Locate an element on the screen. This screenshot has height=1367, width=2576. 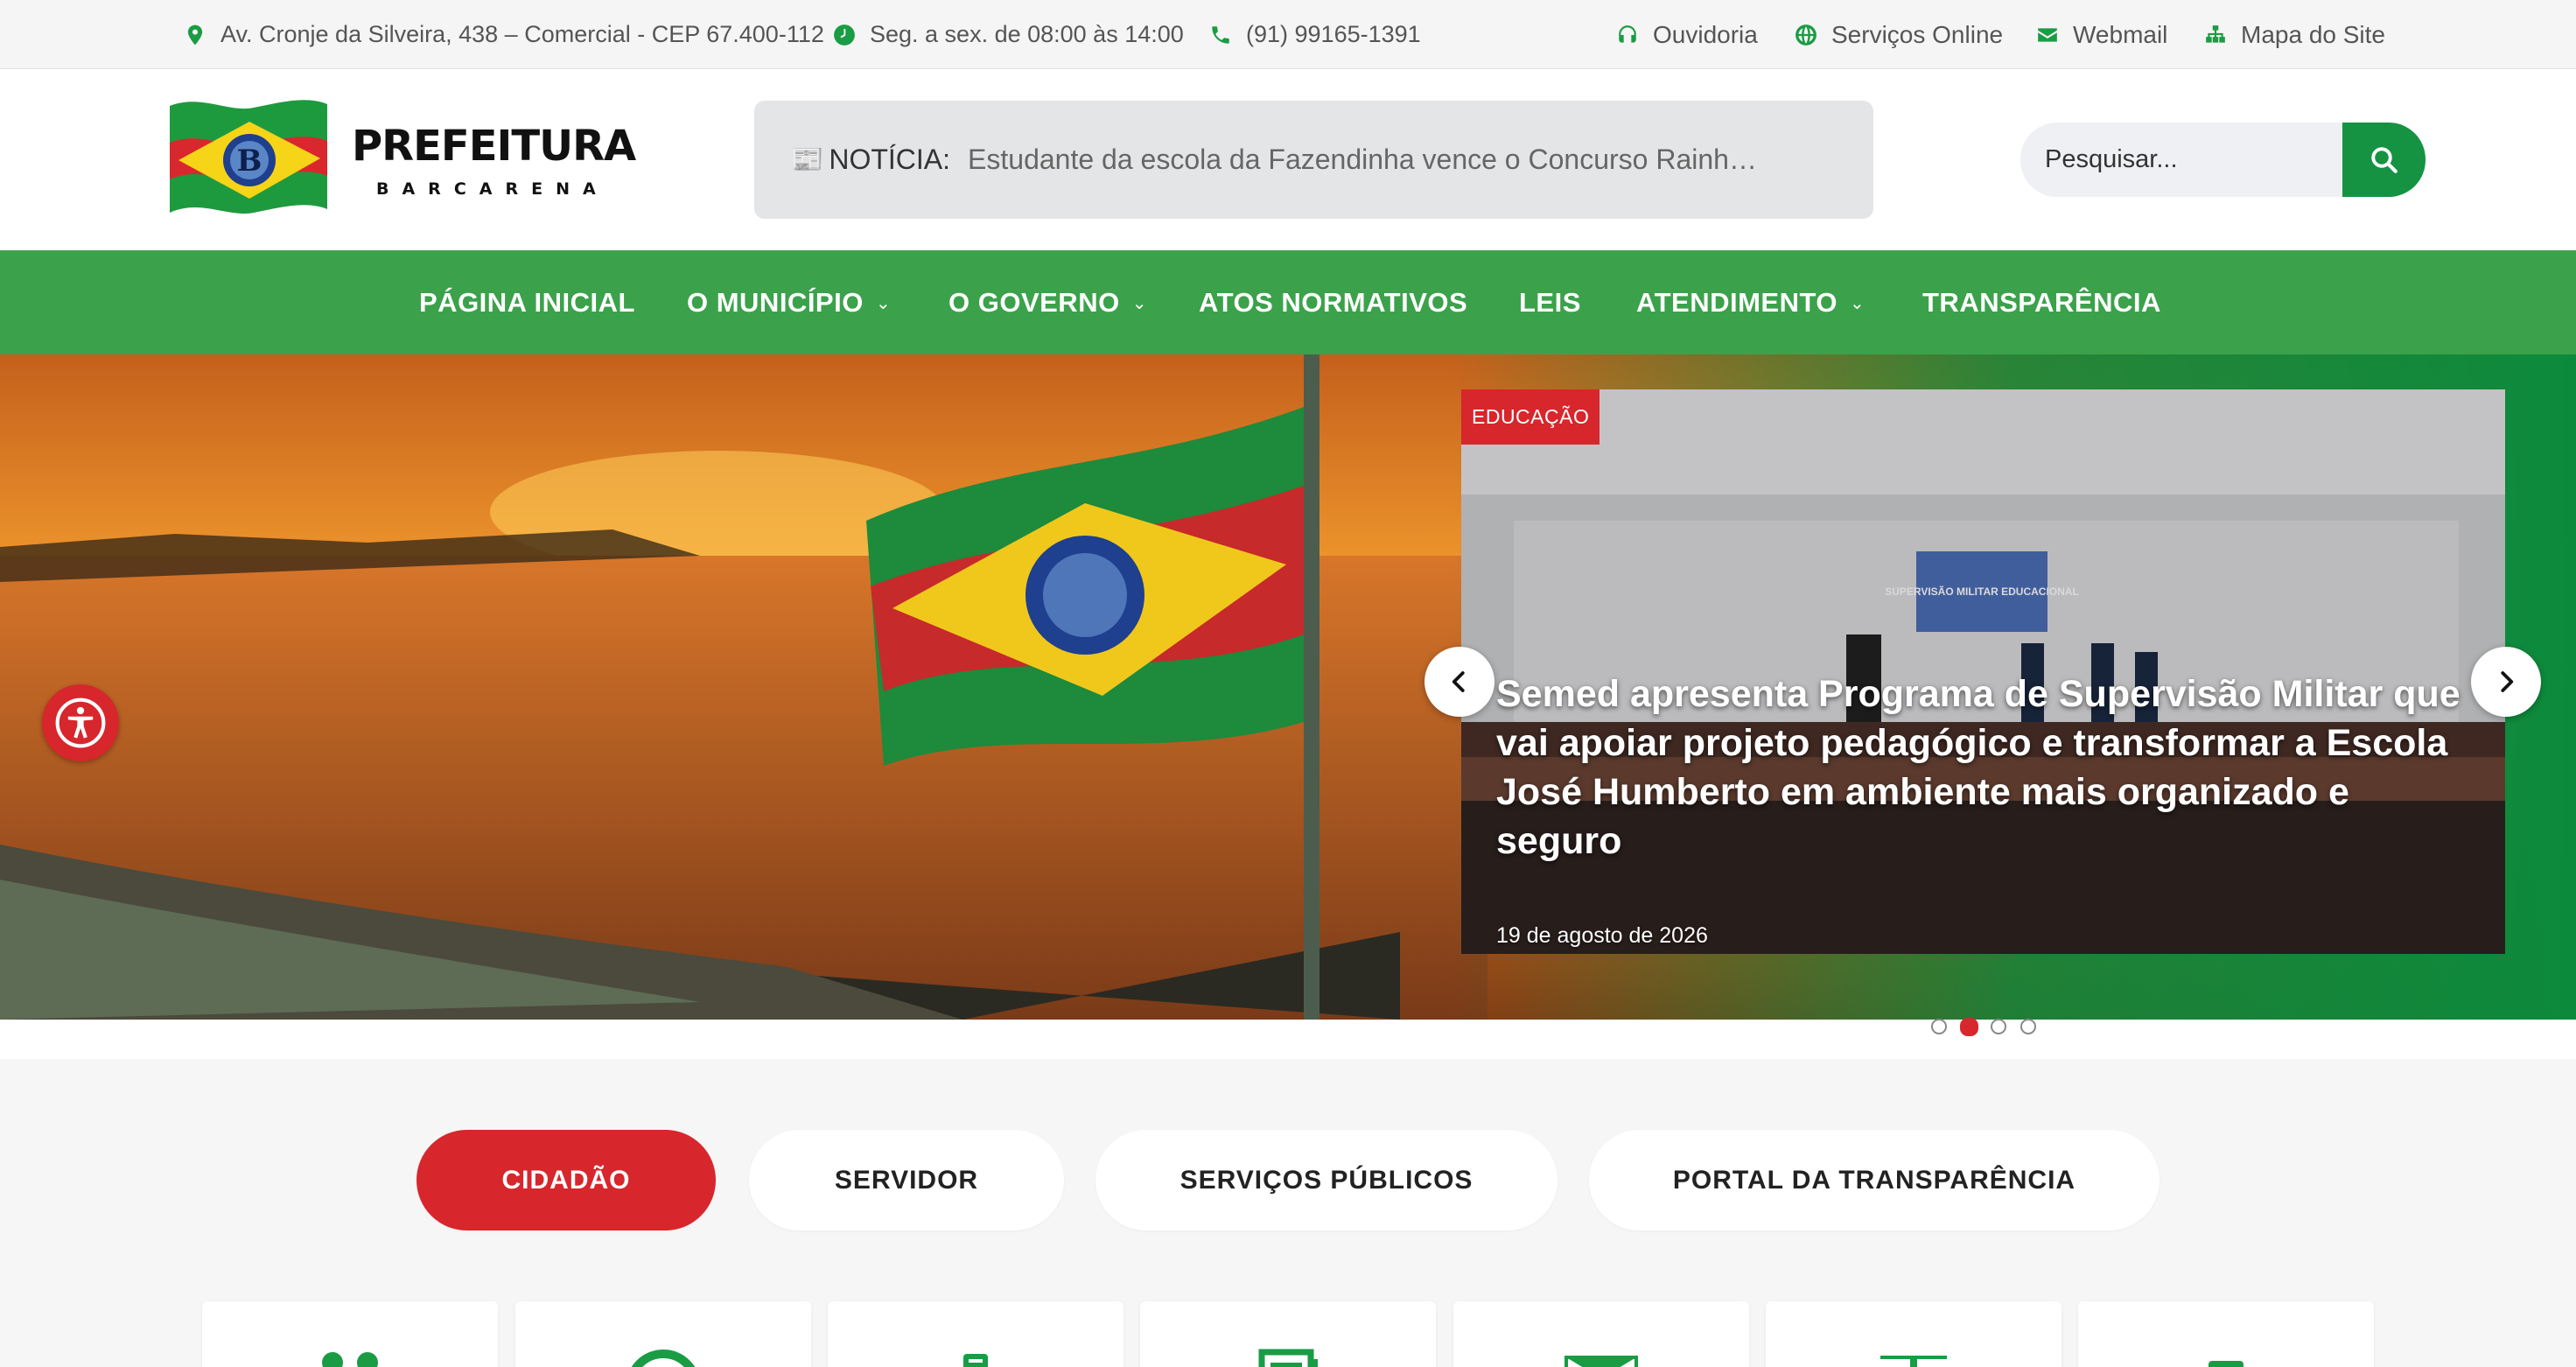
logo-subtitle: BARCARENA is located at coordinates (492, 189).